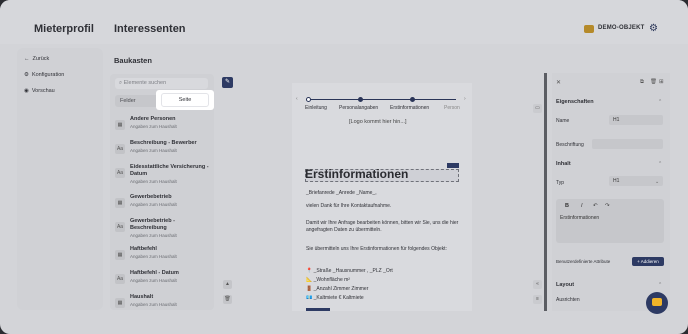  Describe the element at coordinates (627, 144) in the screenshot. I see `label-field` at that location.